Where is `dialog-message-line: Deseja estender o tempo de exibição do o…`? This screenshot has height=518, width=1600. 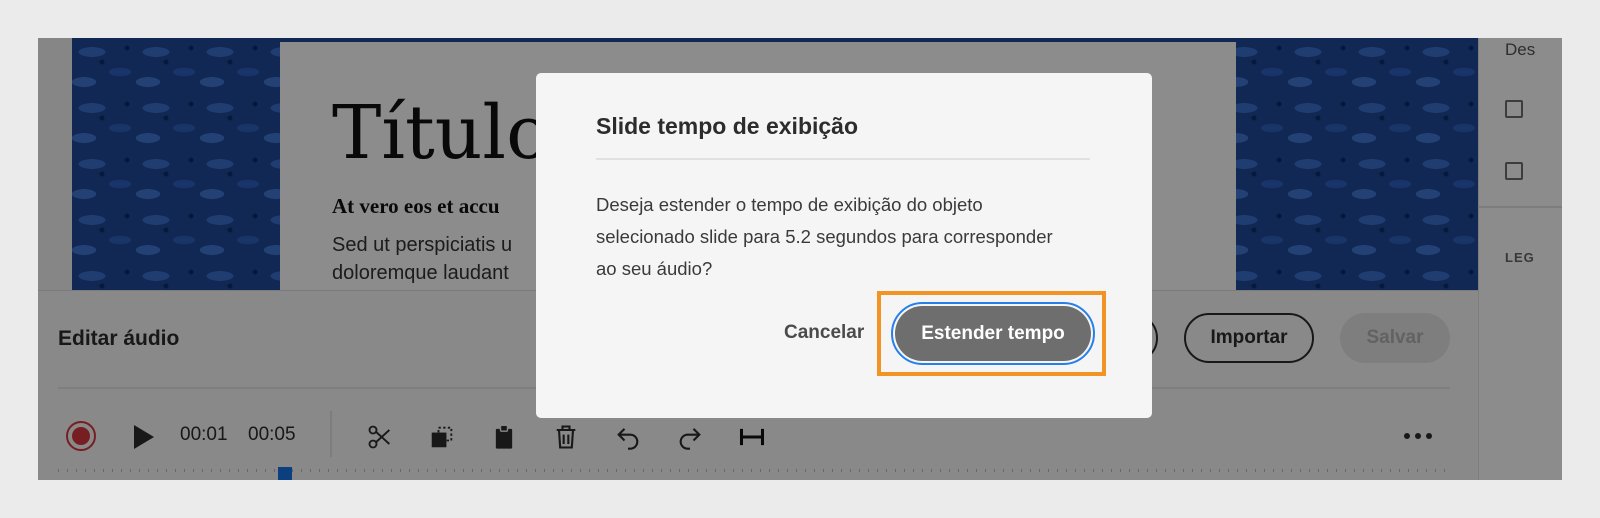
dialog-message-line: Deseja estender o tempo de exibição do o… is located at coordinates (789, 204).